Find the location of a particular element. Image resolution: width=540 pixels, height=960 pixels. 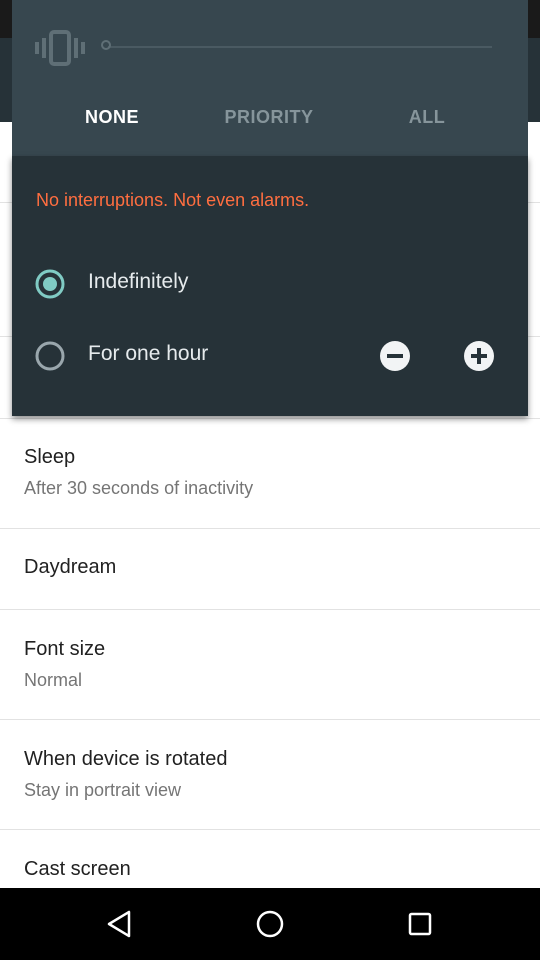

sleep-title: Sleep is located at coordinates (50, 457).